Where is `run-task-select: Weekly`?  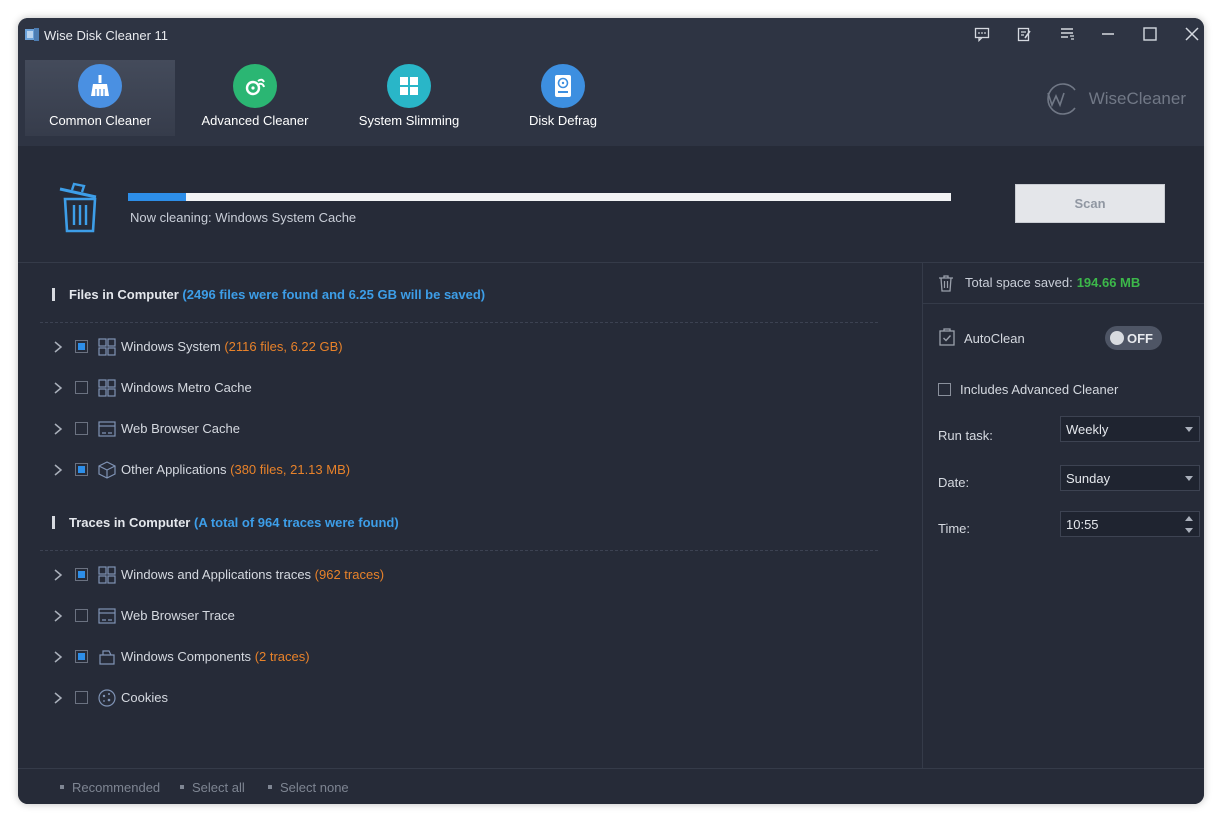 run-task-select: Weekly is located at coordinates (1130, 429).